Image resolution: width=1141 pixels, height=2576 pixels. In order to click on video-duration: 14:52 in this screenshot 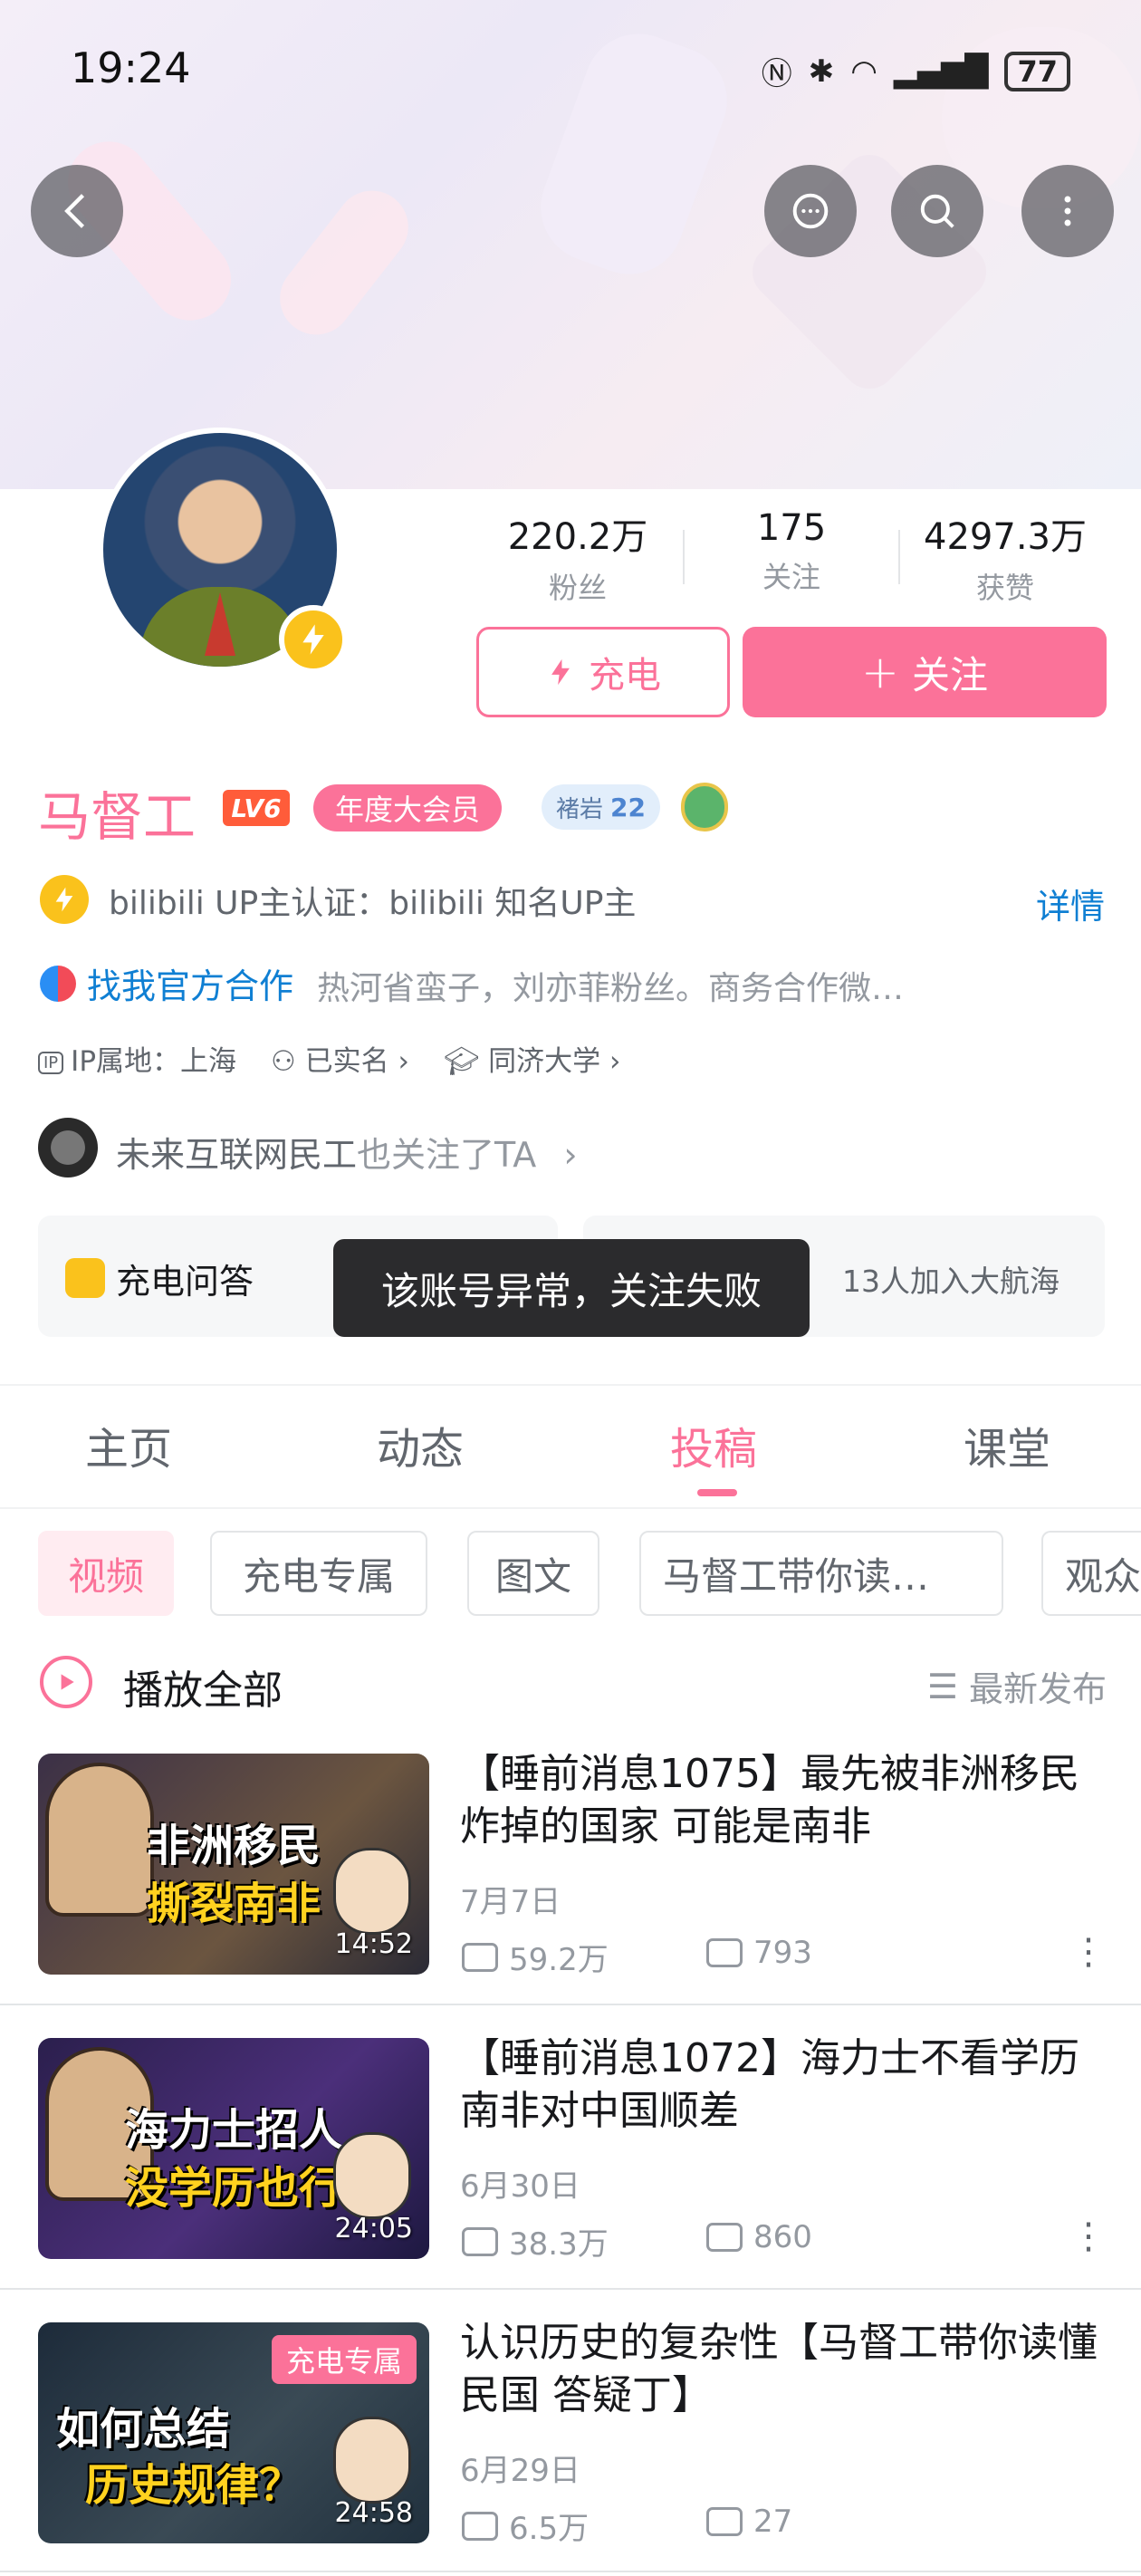, I will do `click(374, 1944)`.